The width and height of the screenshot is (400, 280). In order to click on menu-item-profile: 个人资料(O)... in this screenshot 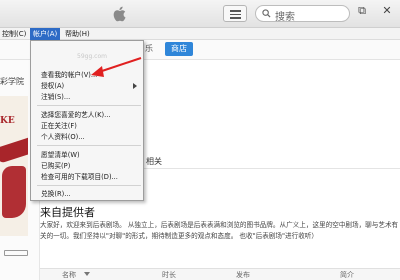, I will do `click(87, 137)`.